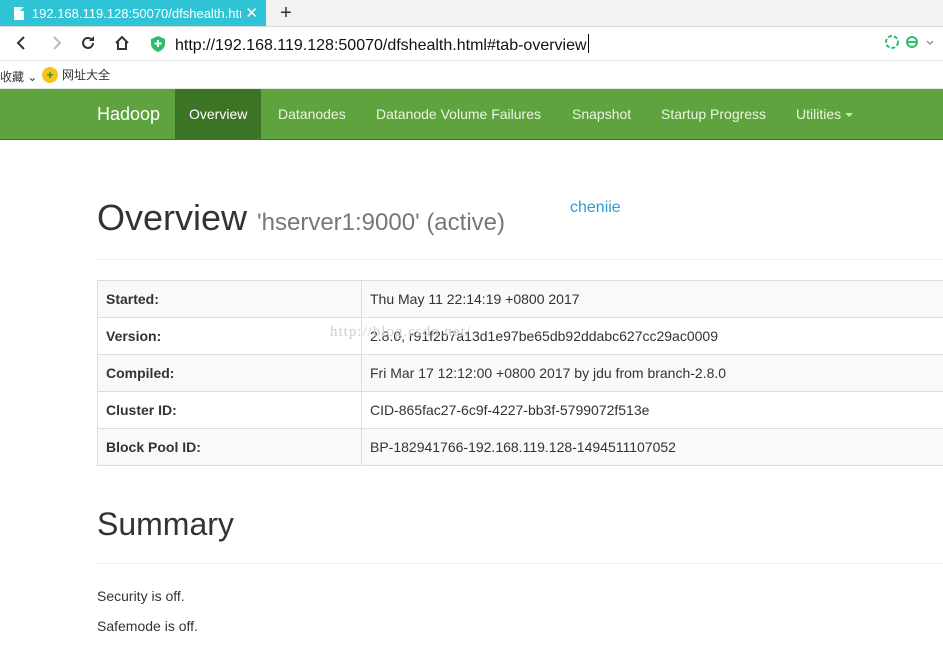 The height and width of the screenshot is (645, 943). What do you see at coordinates (652, 299) in the screenshot?
I see `row-value: Thu May 11 22:14:19 +0800 2017` at bounding box center [652, 299].